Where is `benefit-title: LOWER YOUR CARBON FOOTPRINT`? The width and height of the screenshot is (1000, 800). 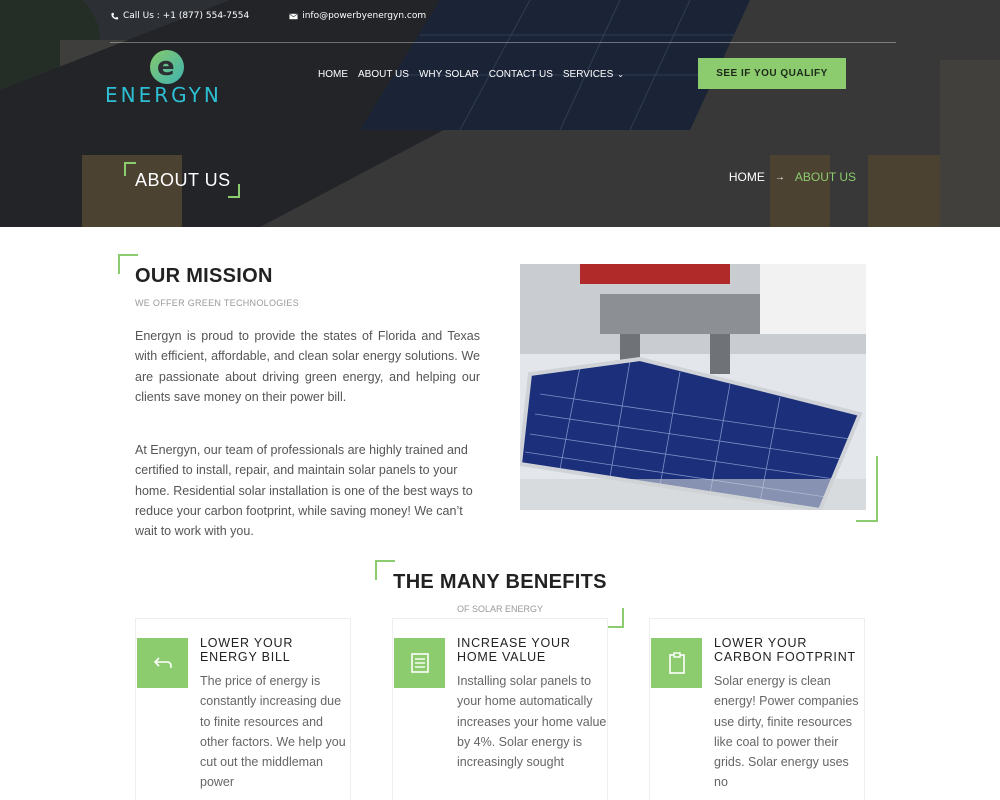 benefit-title: LOWER YOUR CARBON FOOTPRINT is located at coordinates (785, 650).